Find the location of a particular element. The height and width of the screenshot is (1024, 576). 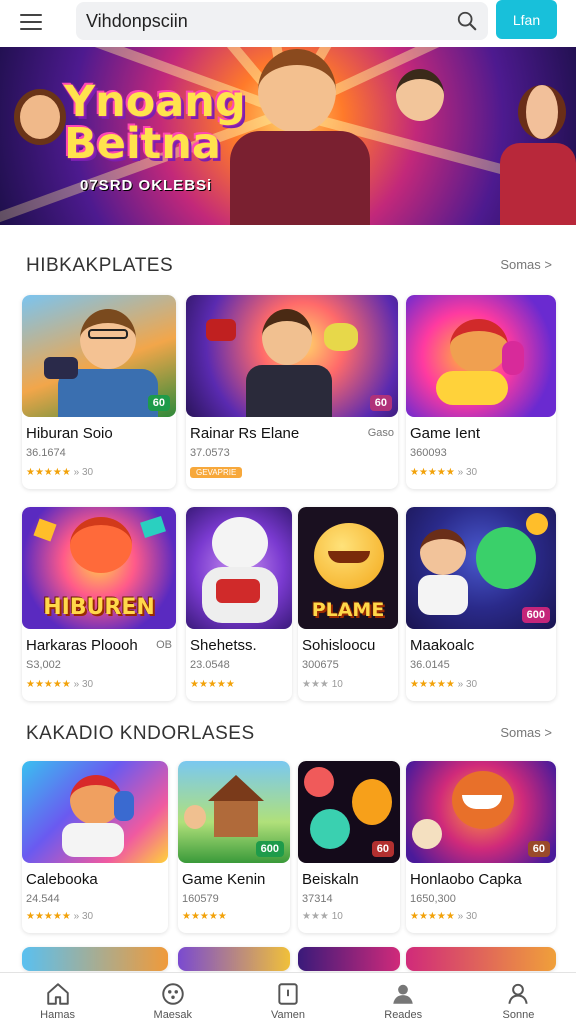

game-card: PLAME Sohisloocu 300675 ★★★ 10 is located at coordinates (348, 604).